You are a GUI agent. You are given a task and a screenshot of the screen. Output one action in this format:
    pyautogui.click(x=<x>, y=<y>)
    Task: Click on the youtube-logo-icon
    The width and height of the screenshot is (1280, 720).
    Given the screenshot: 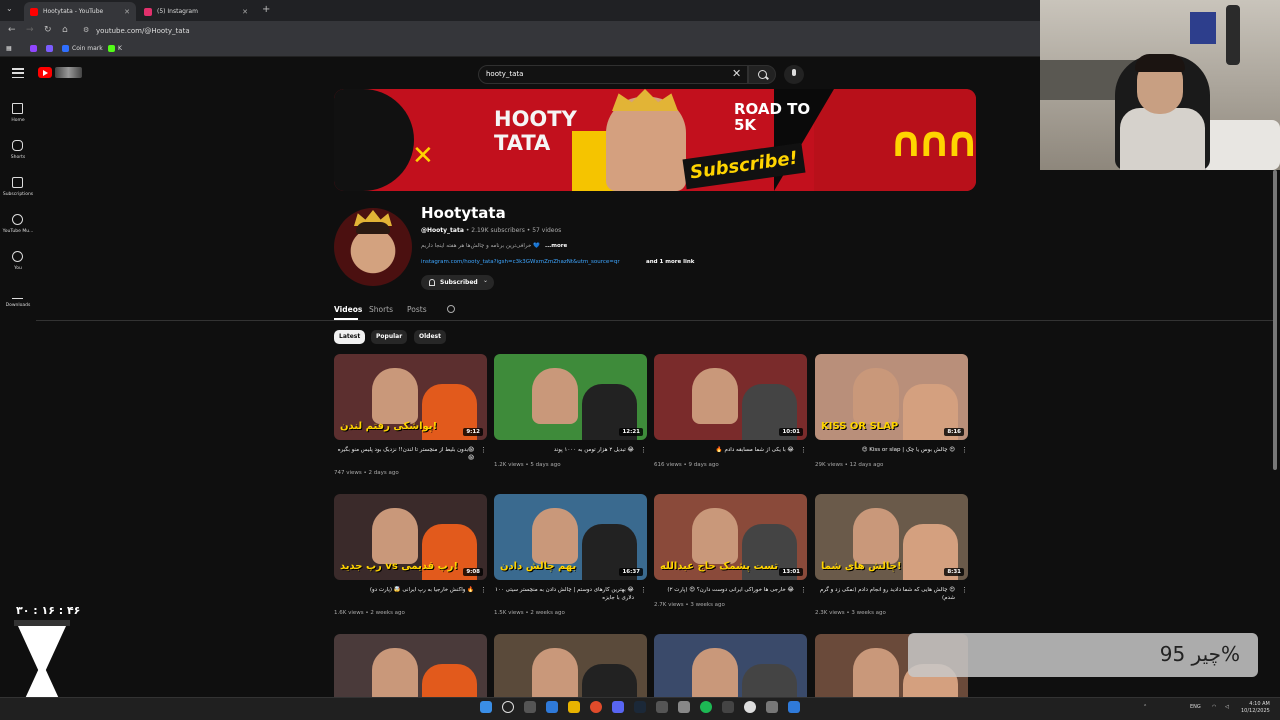 What is the action you would take?
    pyautogui.click(x=45, y=72)
    